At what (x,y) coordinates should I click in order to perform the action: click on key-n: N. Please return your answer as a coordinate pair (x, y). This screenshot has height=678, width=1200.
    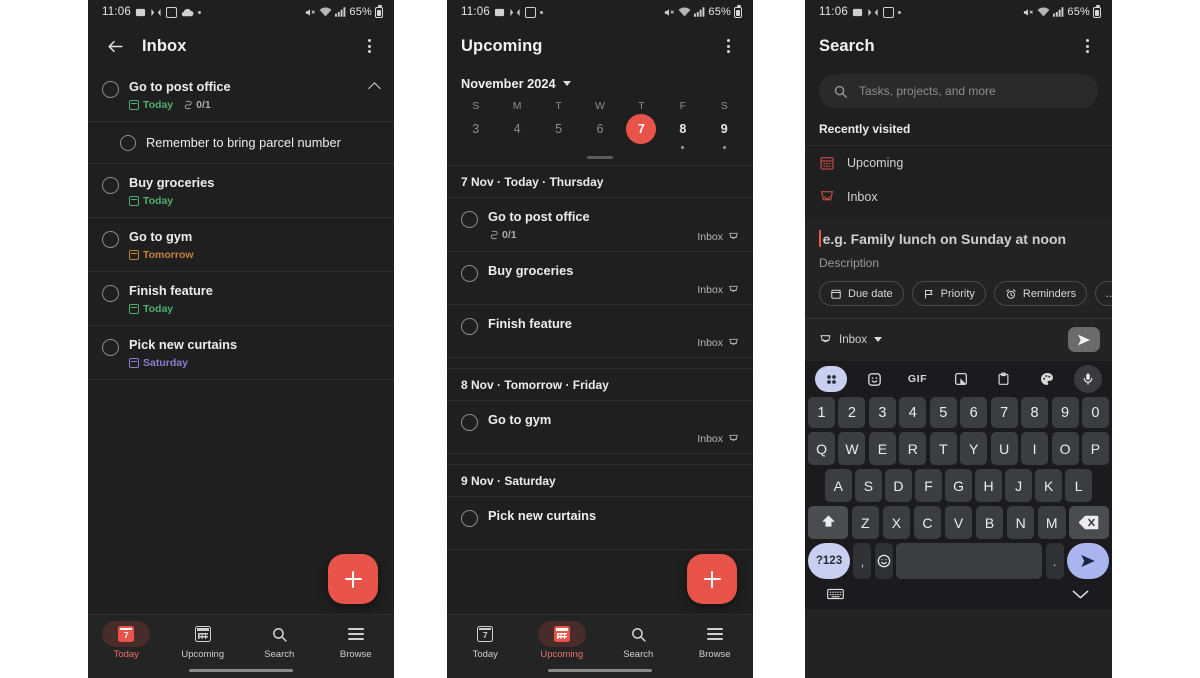
    Looking at the image, I should click on (1020, 522).